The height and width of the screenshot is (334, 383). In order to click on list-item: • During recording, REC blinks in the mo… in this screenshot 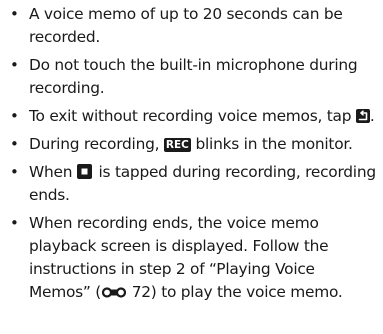, I will do `click(190, 144)`.